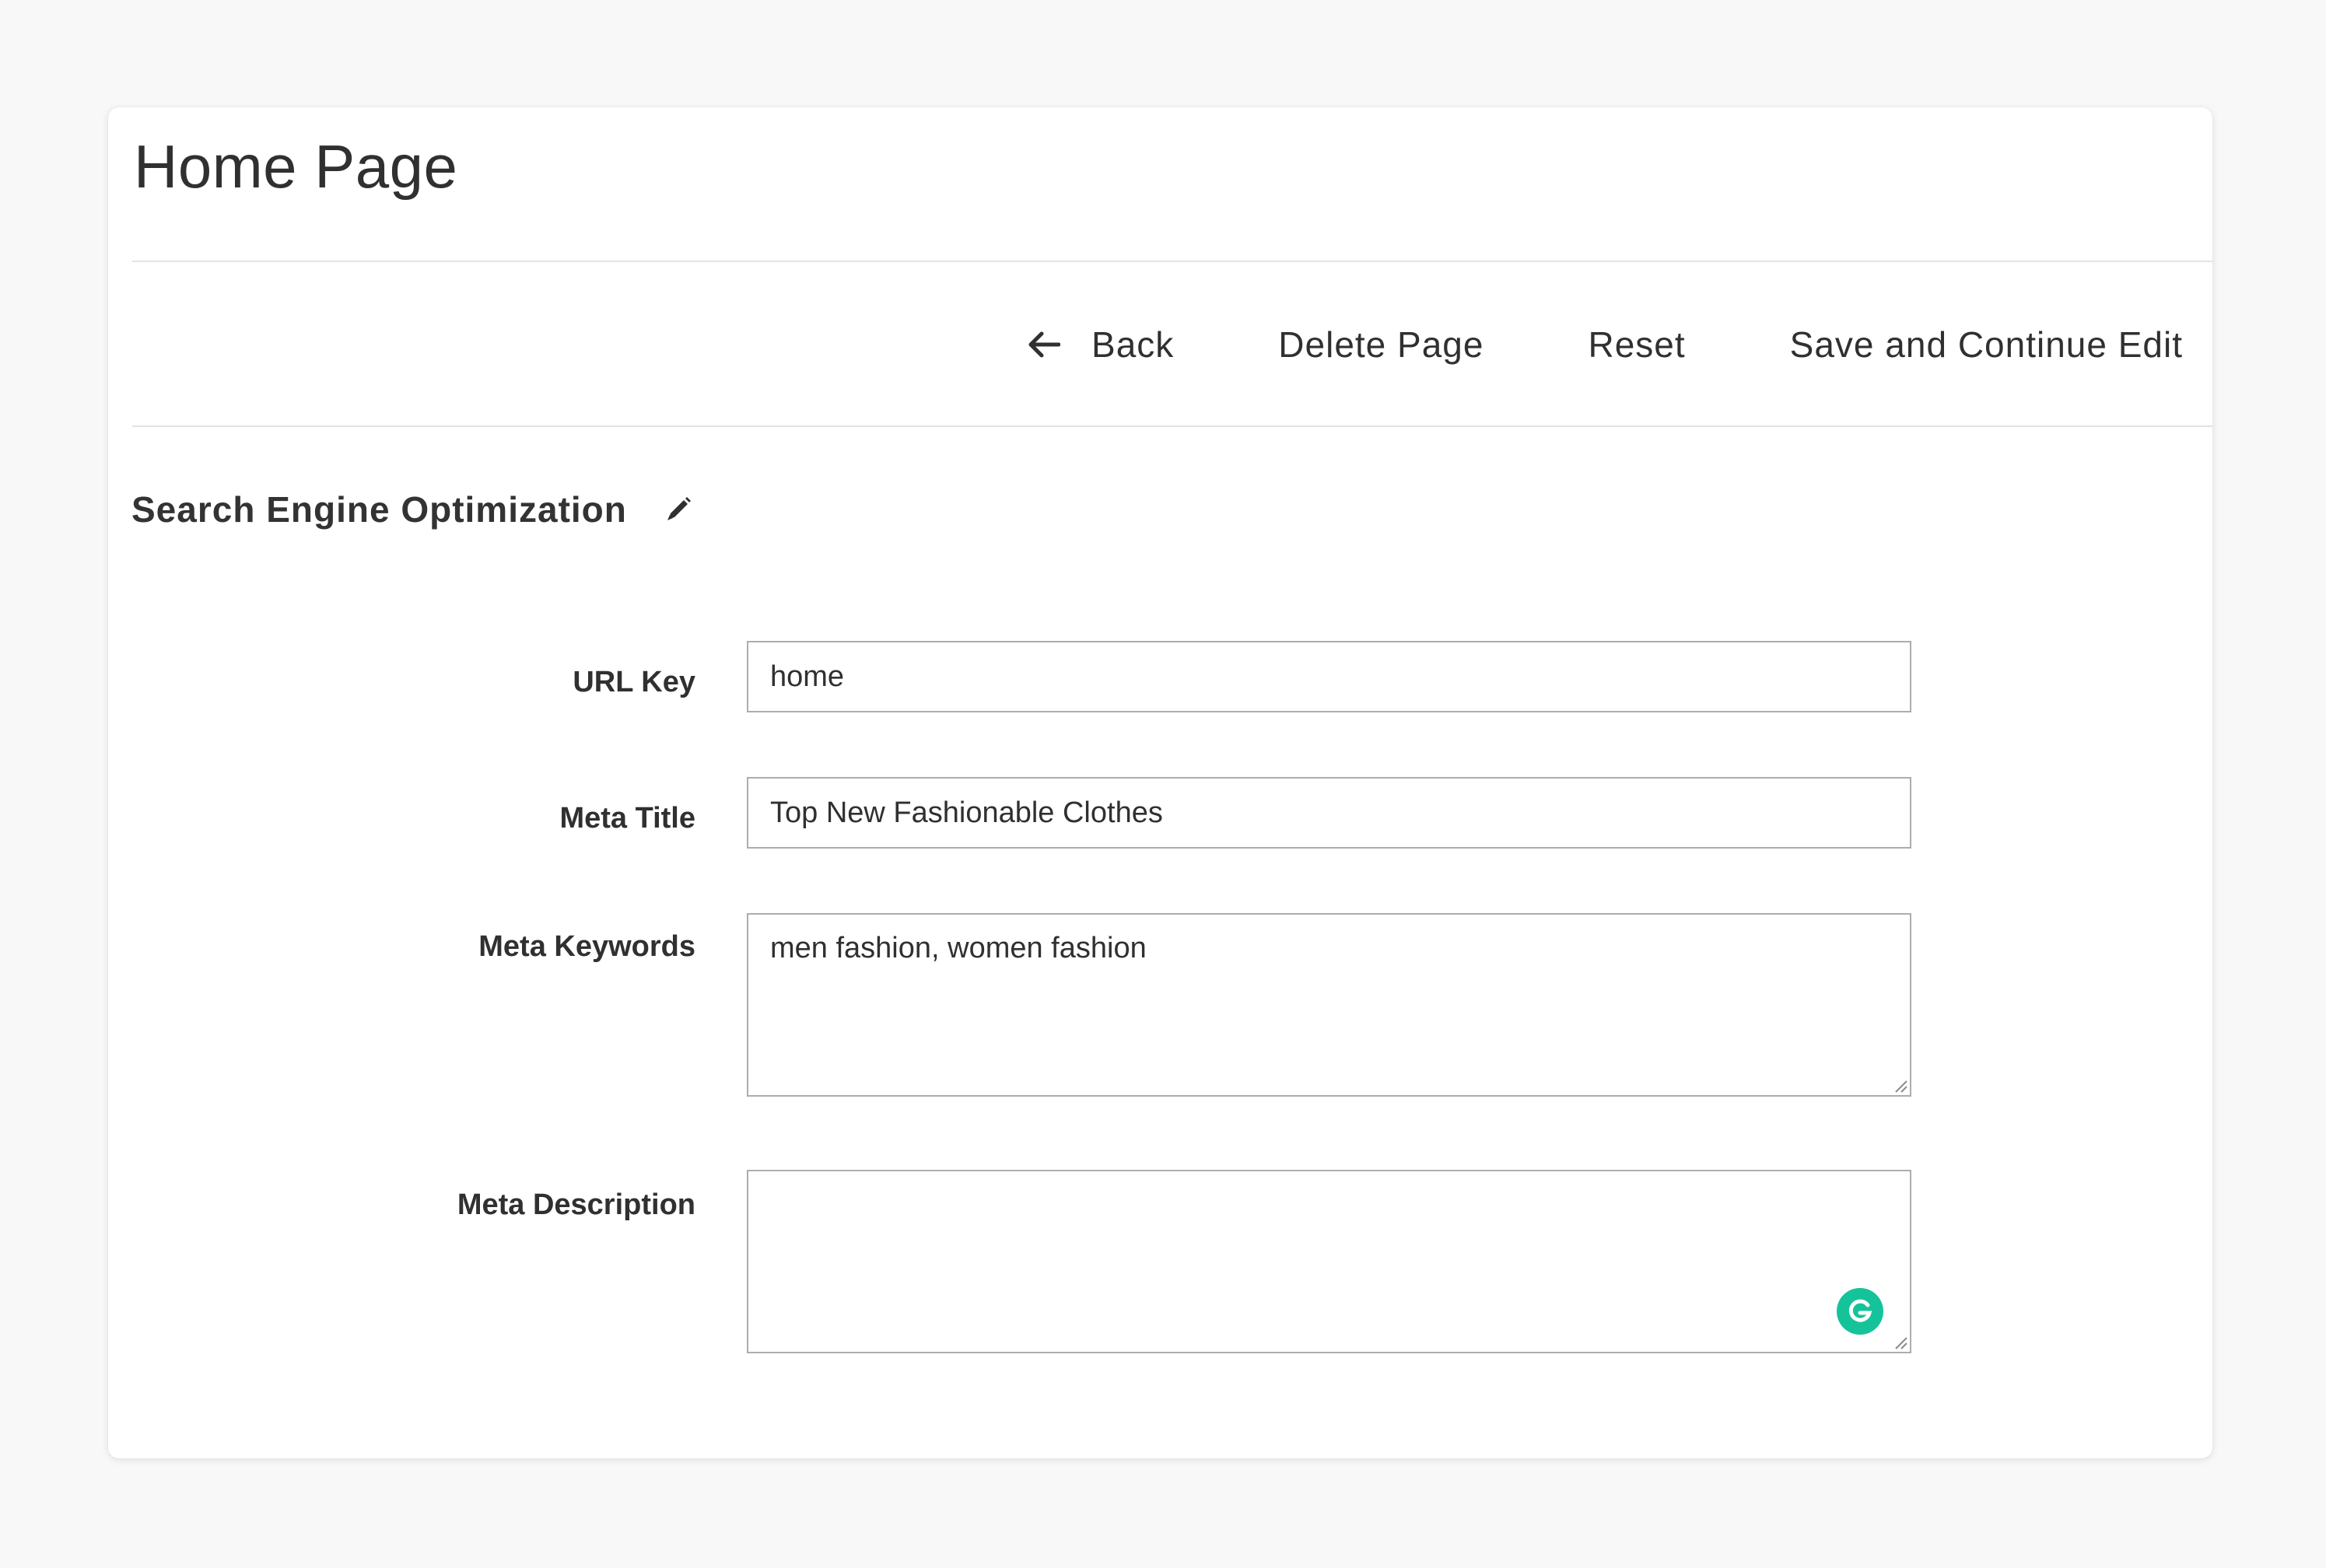 The width and height of the screenshot is (2326, 1568). I want to click on grammarly-icon, so click(1860, 1311).